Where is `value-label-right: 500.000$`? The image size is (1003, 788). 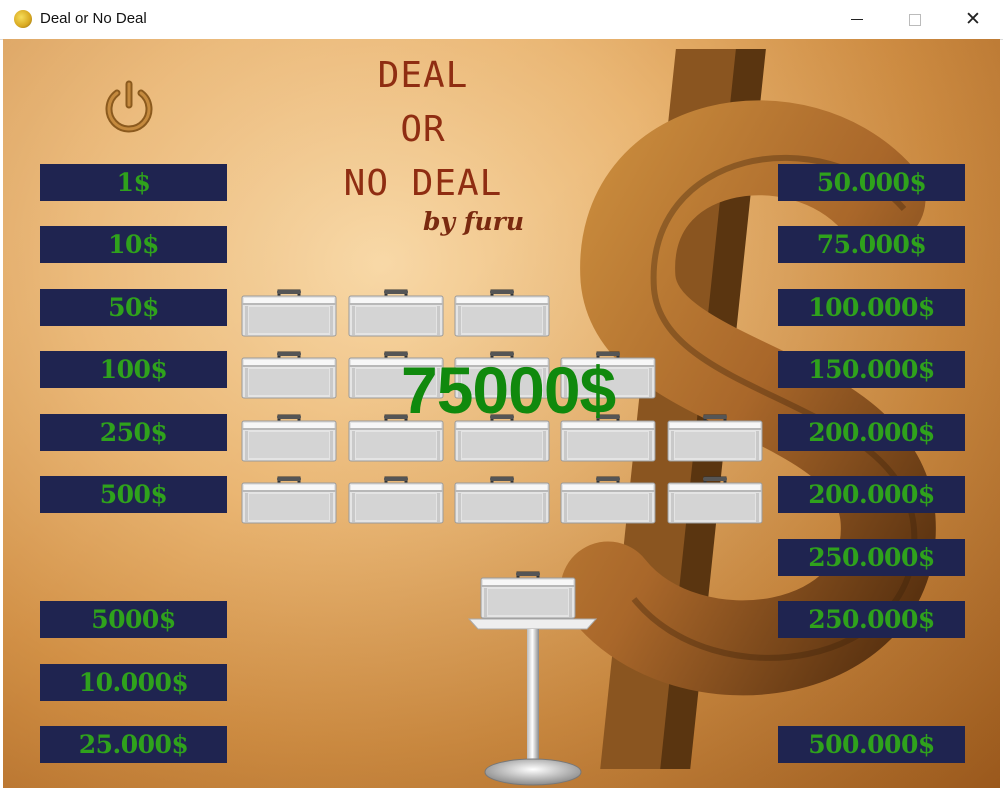
value-label-right: 500.000$ is located at coordinates (871, 744).